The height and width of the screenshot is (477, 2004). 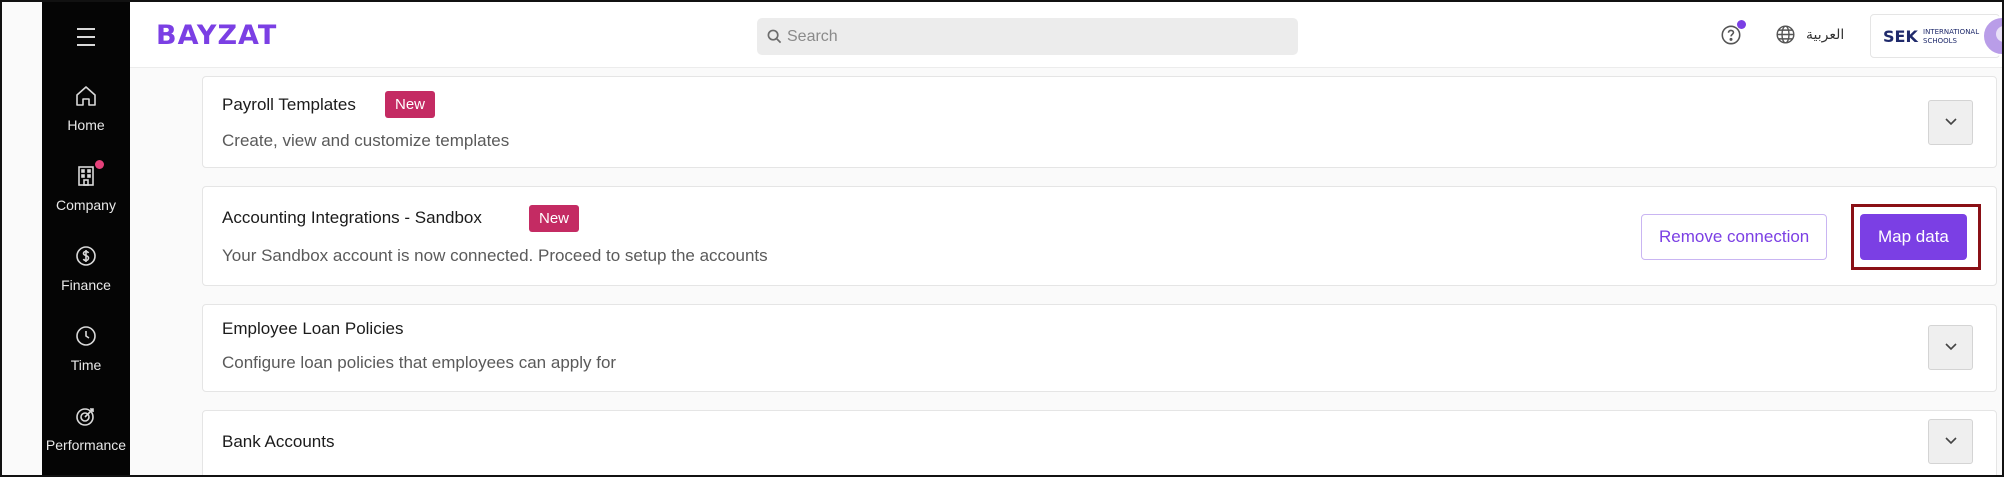 What do you see at coordinates (86, 238) in the screenshot?
I see `sidebar: Home Company Finance Time Performance` at bounding box center [86, 238].